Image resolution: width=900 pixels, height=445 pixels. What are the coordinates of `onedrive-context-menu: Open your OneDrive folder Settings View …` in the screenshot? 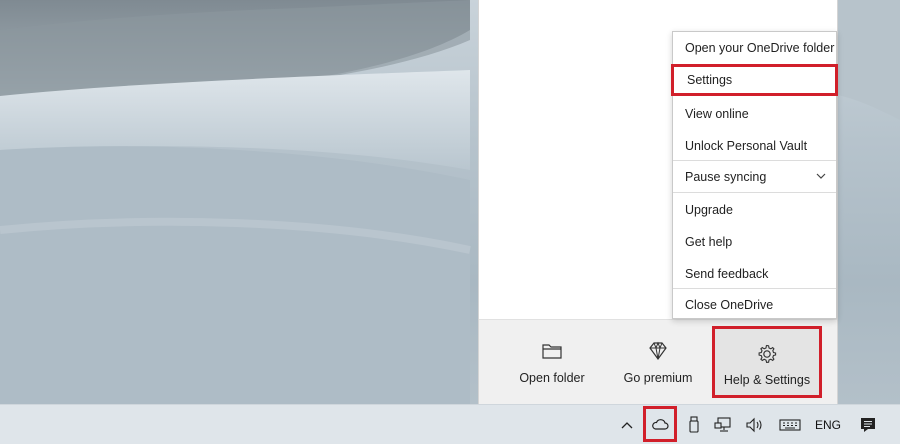 It's located at (754, 176).